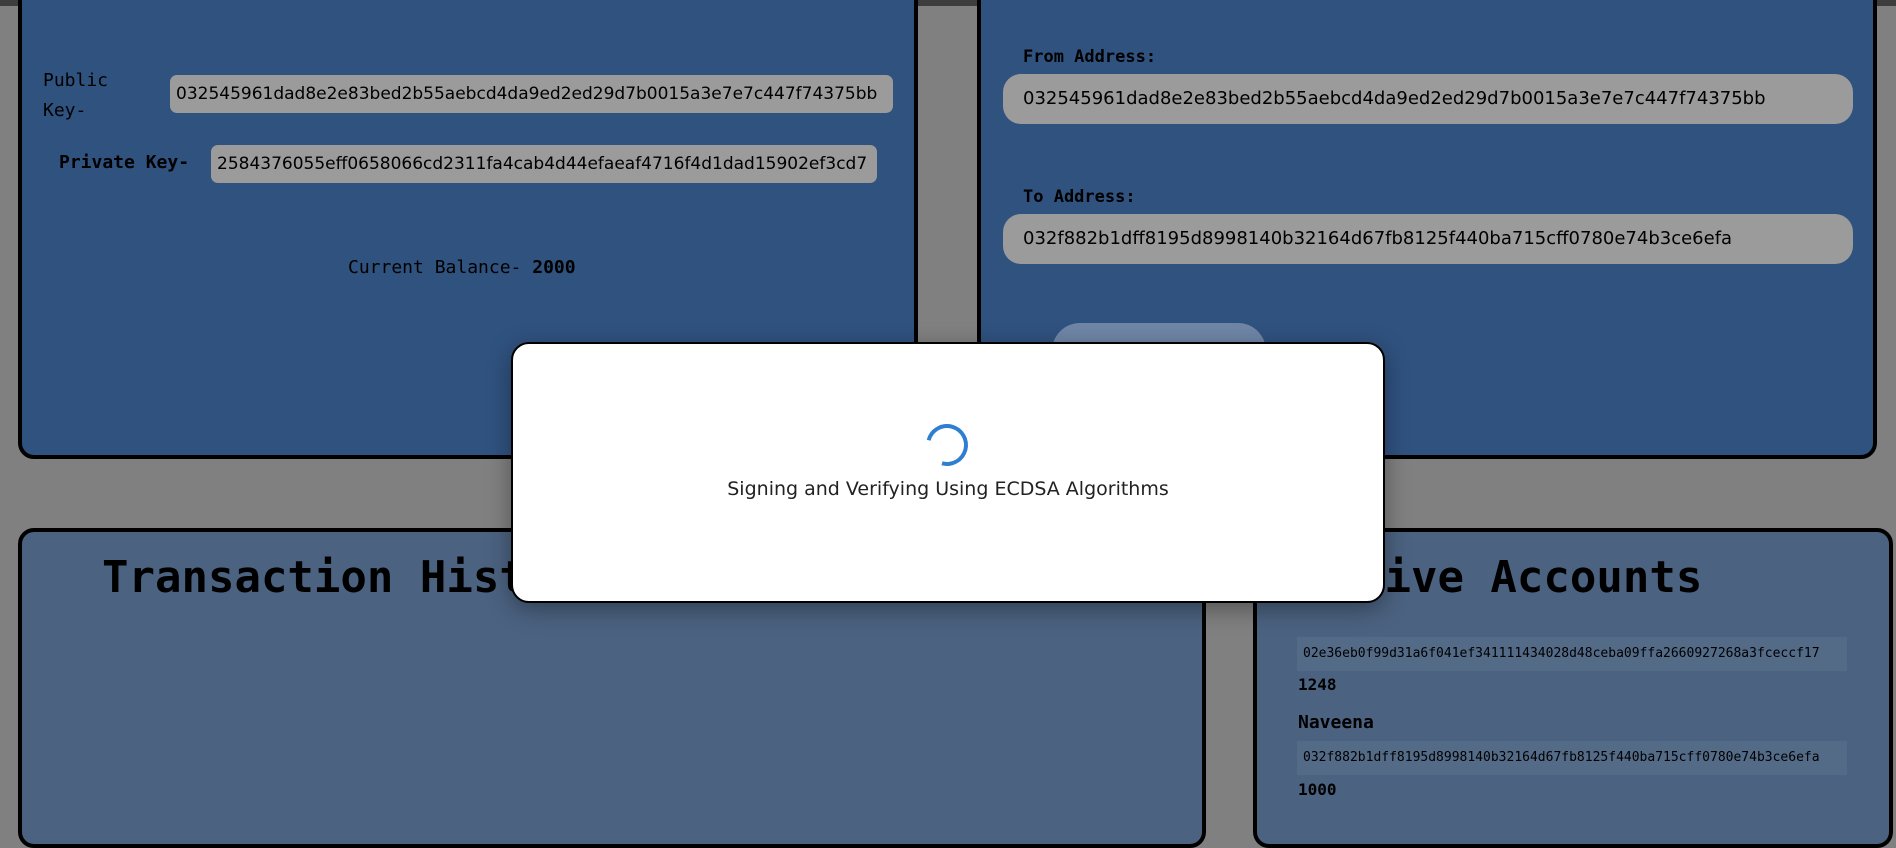 The width and height of the screenshot is (1896, 848). What do you see at coordinates (947, 445) in the screenshot?
I see `loading-spinner-icon` at bounding box center [947, 445].